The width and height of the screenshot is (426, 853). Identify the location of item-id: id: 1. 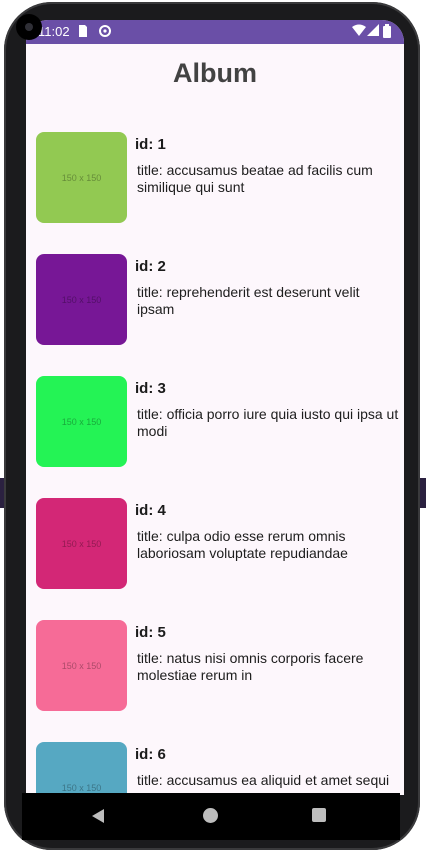
(150, 144).